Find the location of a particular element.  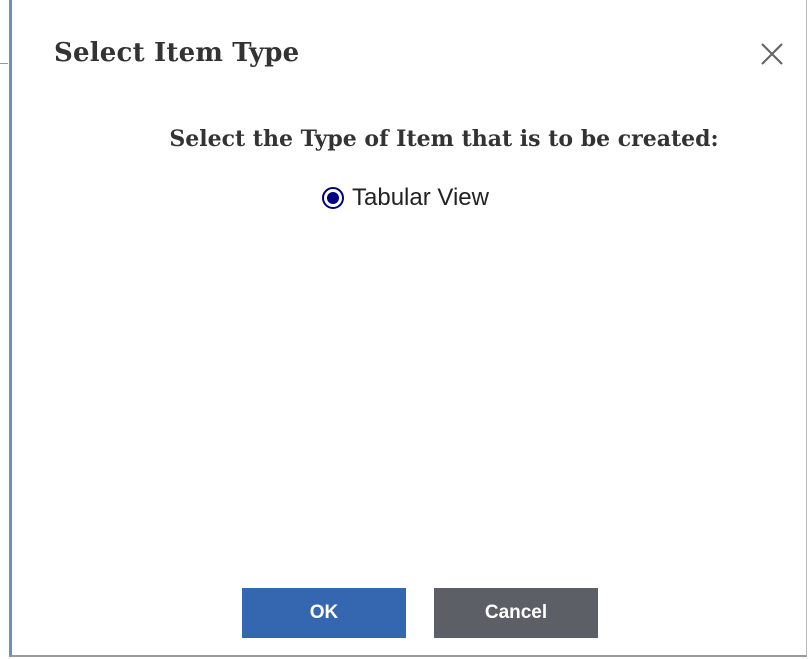

close-icon is located at coordinates (772, 54).